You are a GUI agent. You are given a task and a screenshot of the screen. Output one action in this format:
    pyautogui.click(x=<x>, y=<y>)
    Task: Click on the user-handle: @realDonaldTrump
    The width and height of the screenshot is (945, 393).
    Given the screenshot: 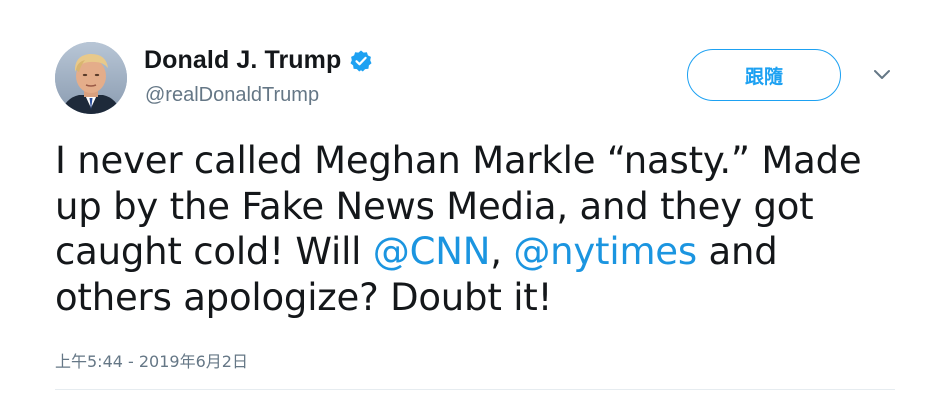 What is the action you would take?
    pyautogui.click(x=232, y=95)
    